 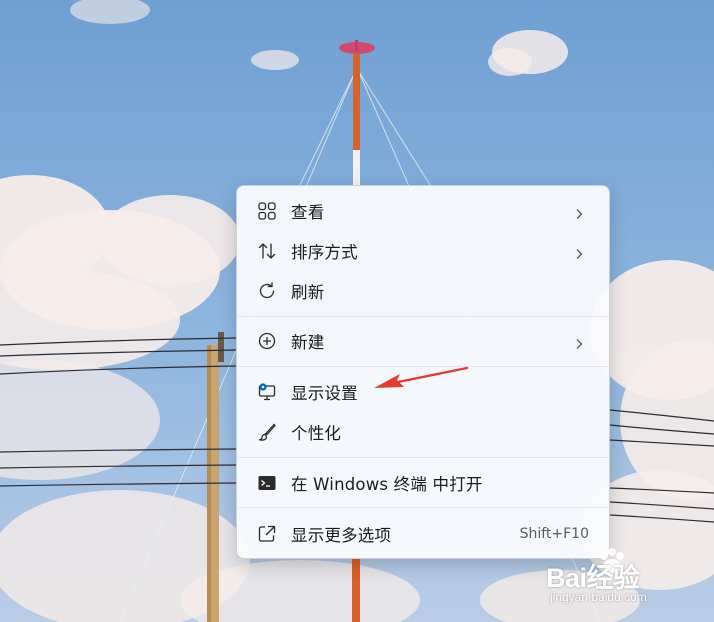 I want to click on grid-view-icon, so click(x=267, y=211).